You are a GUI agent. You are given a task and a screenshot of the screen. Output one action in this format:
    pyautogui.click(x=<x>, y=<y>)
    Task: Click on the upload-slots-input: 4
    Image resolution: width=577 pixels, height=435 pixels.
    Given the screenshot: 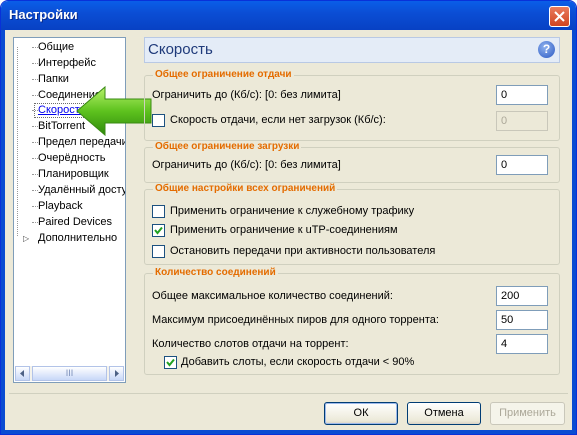 What is the action you would take?
    pyautogui.click(x=522, y=344)
    